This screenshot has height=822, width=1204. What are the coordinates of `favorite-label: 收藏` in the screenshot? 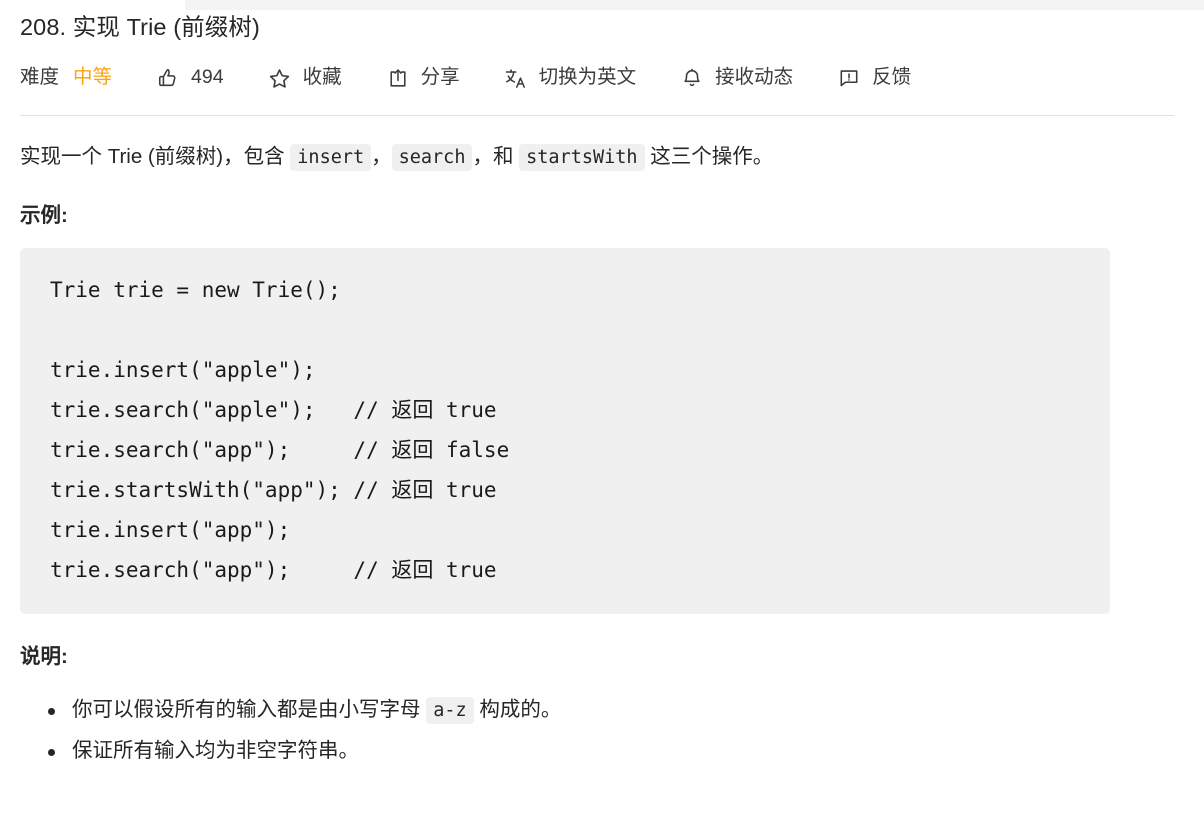 It's located at (322, 77).